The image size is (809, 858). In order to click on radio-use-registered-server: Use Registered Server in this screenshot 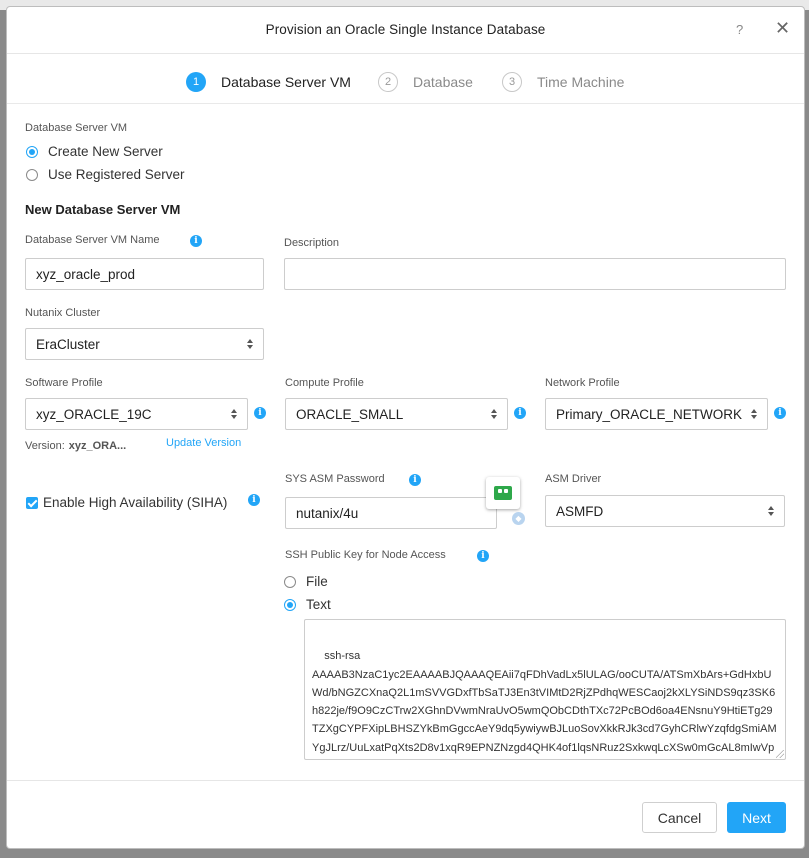, I will do `click(105, 174)`.